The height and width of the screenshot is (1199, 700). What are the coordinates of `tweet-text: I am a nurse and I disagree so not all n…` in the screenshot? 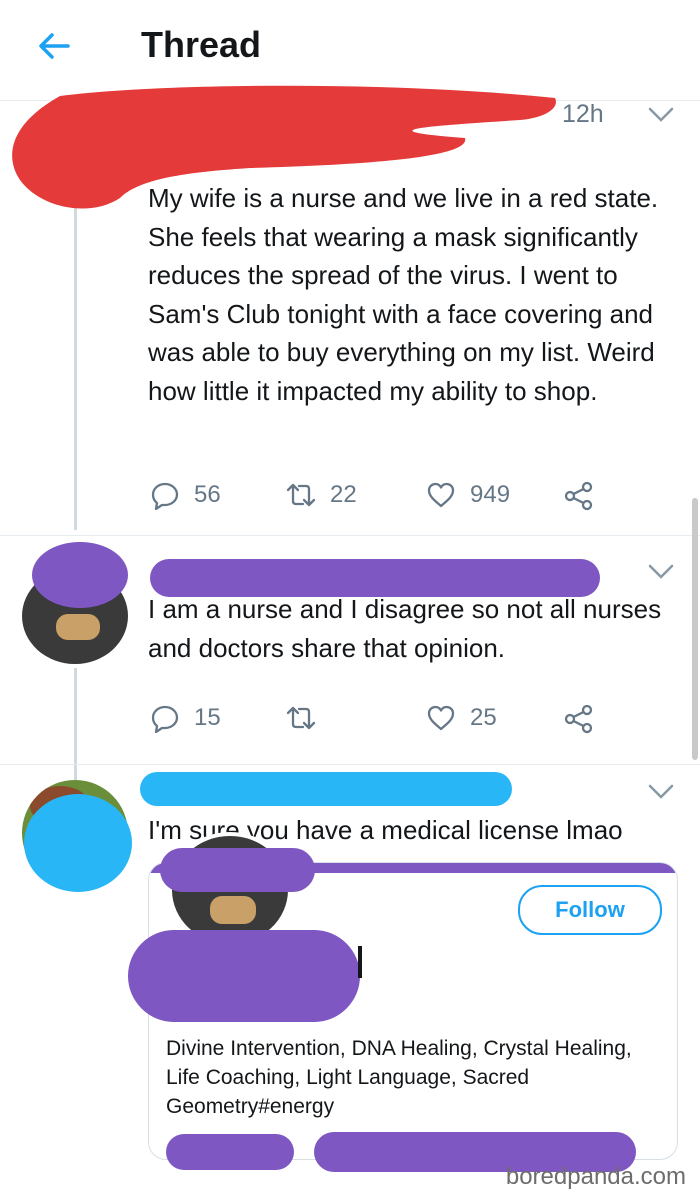 It's located at (405, 628).